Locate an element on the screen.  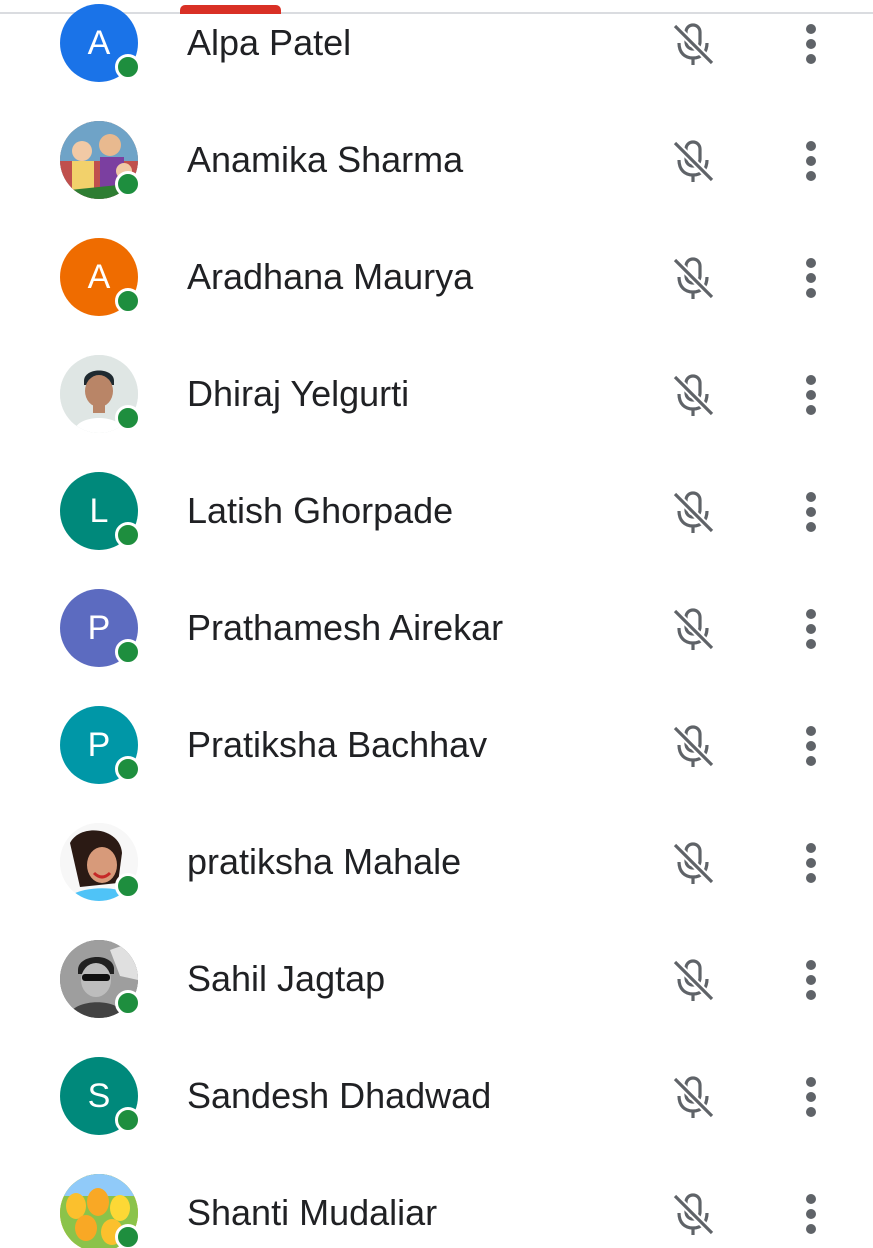
participant-row: A Alpa Patel is located at coordinates (436, 50).